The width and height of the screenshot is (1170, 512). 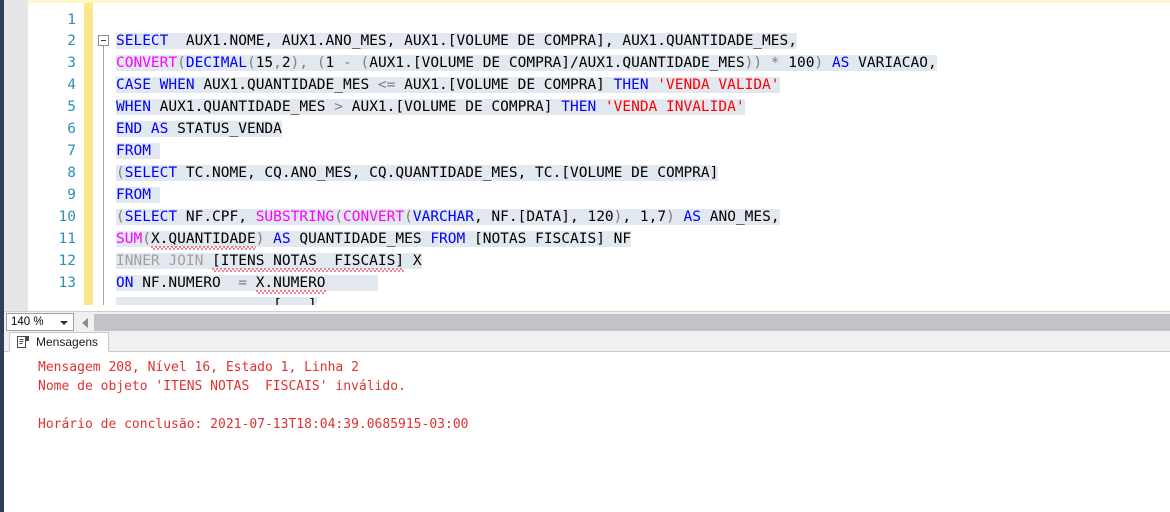 I want to click on code-text: ON NF.NUMERO = X.NUMERO, so click(x=247, y=283).